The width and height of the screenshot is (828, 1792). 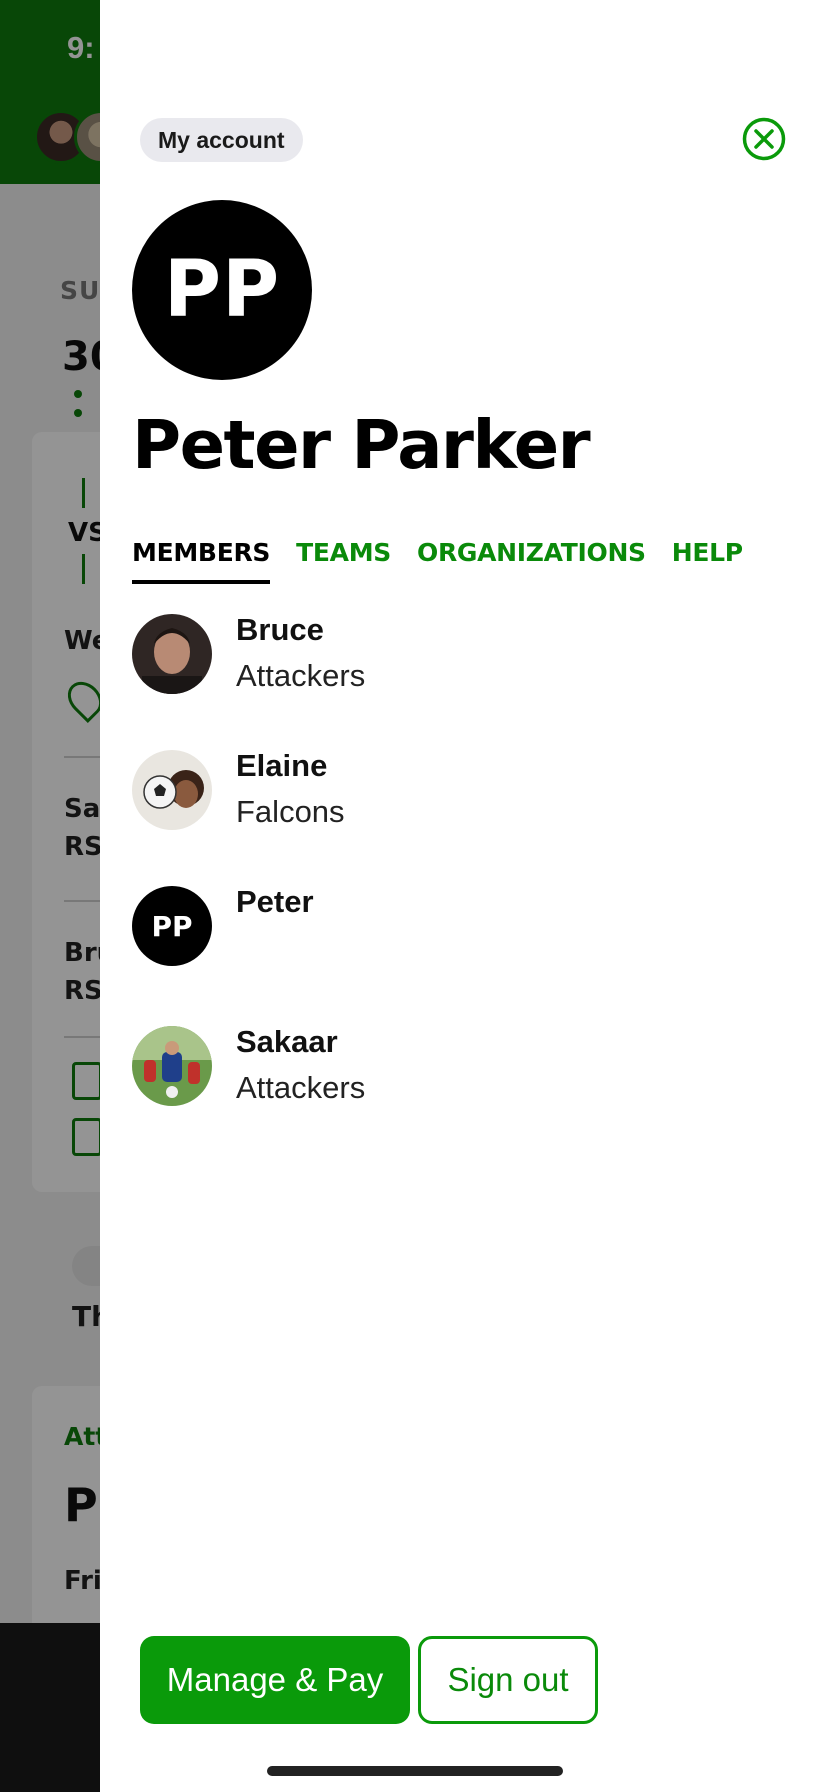 I want to click on member-avatar: PP, so click(x=172, y=926).